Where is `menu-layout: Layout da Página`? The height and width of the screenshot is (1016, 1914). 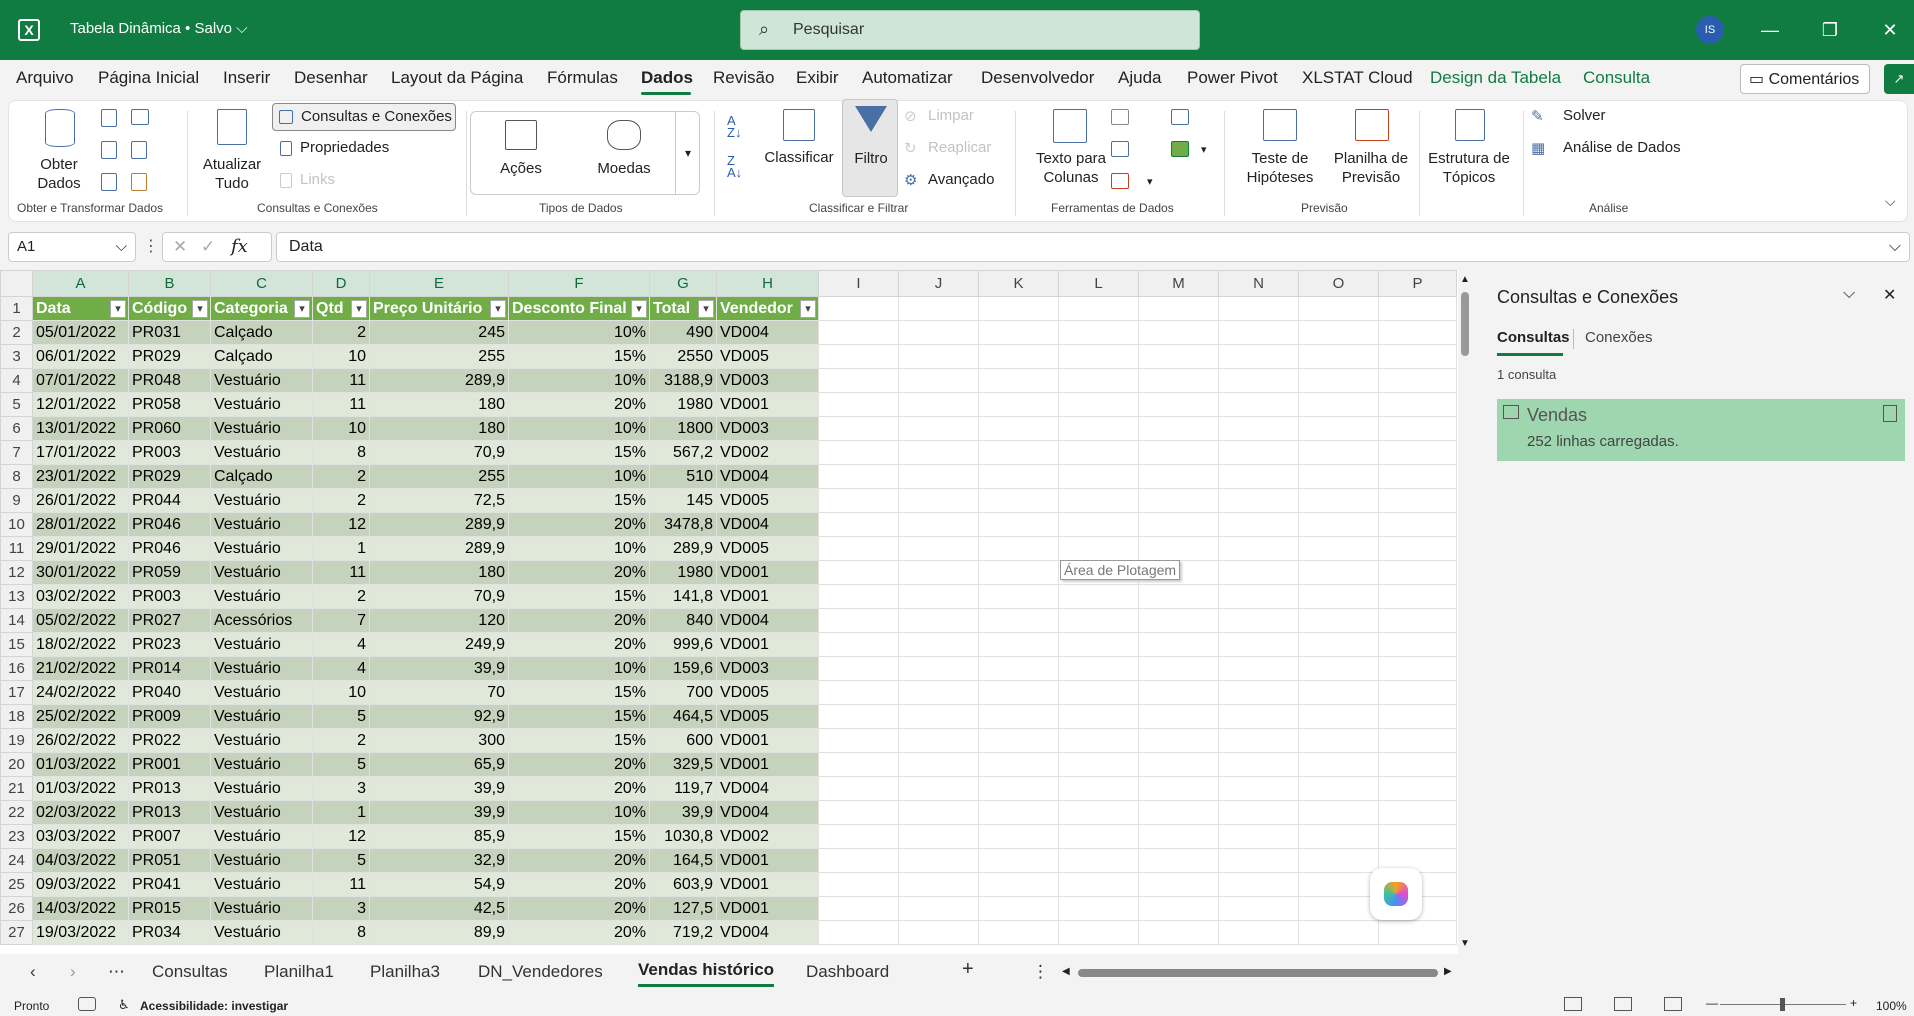
menu-layout: Layout da Página is located at coordinates (457, 78).